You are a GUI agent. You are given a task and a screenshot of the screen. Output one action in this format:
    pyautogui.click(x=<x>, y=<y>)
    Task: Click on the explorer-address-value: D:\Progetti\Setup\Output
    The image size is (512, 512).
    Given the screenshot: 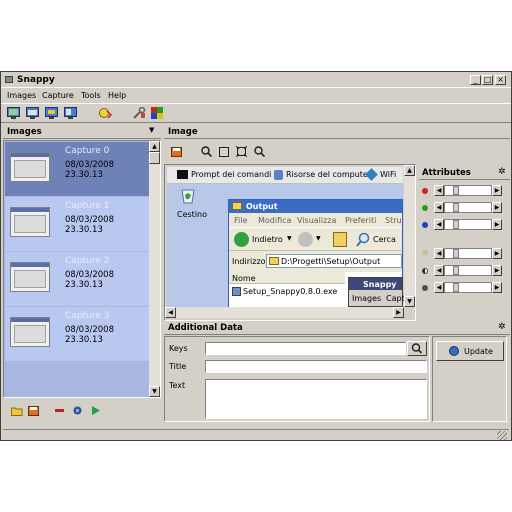 What is the action you would take?
    pyautogui.click(x=331, y=261)
    